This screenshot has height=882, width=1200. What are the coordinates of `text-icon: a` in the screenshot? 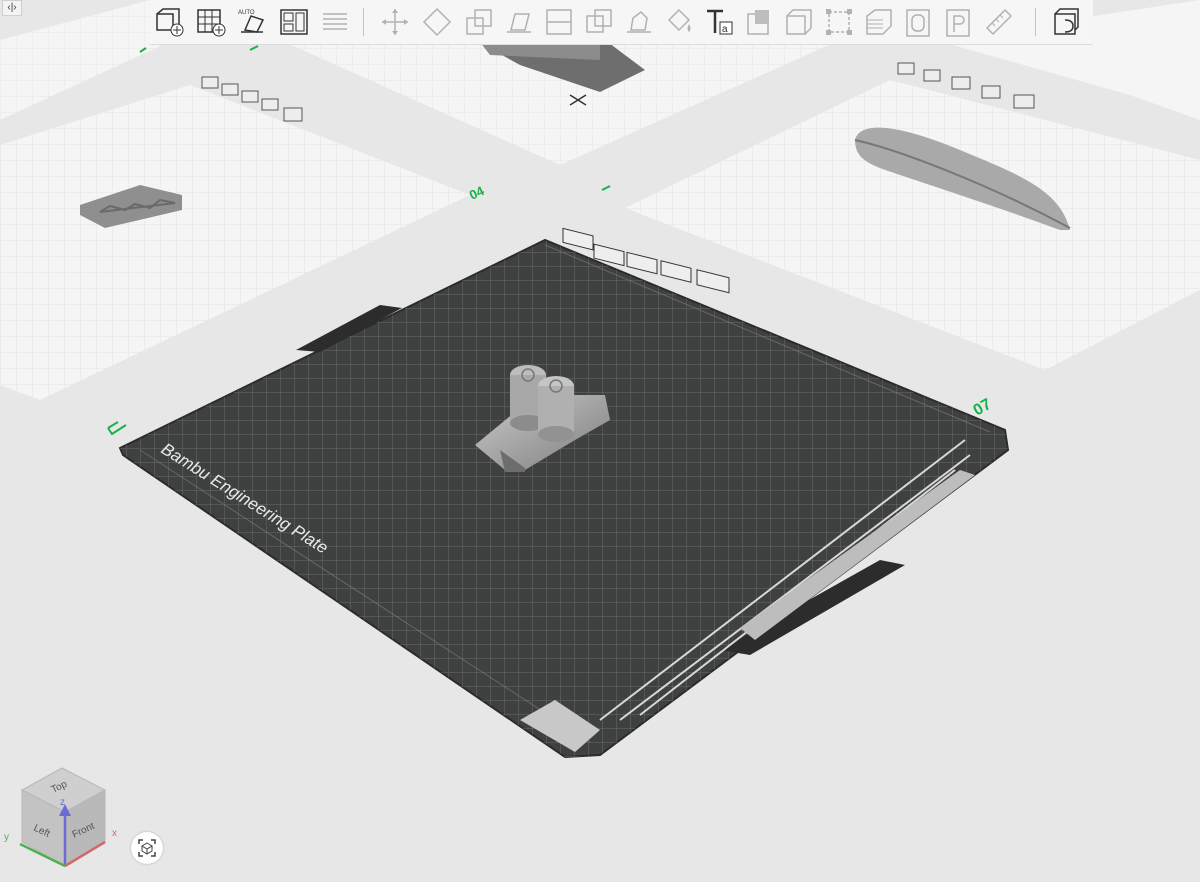 It's located at (719, 22).